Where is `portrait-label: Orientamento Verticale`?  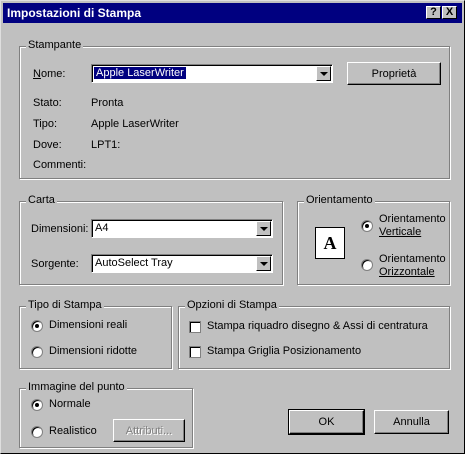 portrait-label: Orientamento Verticale is located at coordinates (412, 226).